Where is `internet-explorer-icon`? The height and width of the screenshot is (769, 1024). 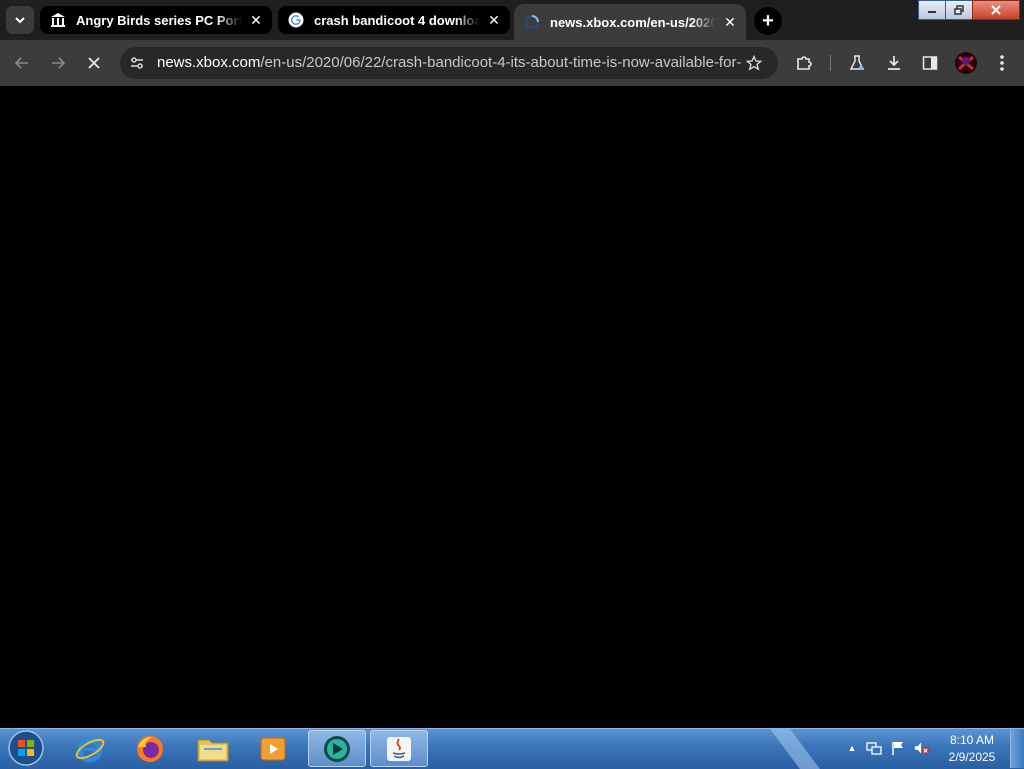 internet-explorer-icon is located at coordinates (90, 749).